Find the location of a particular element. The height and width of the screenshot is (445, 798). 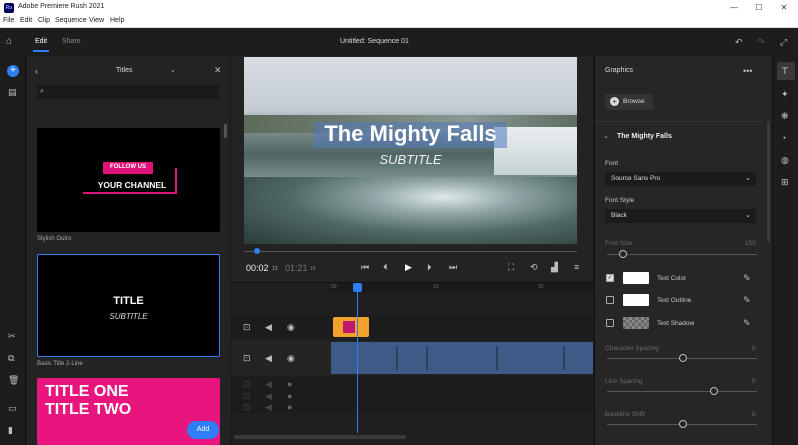

back-chevron-icon: ‹ is located at coordinates (36, 71).